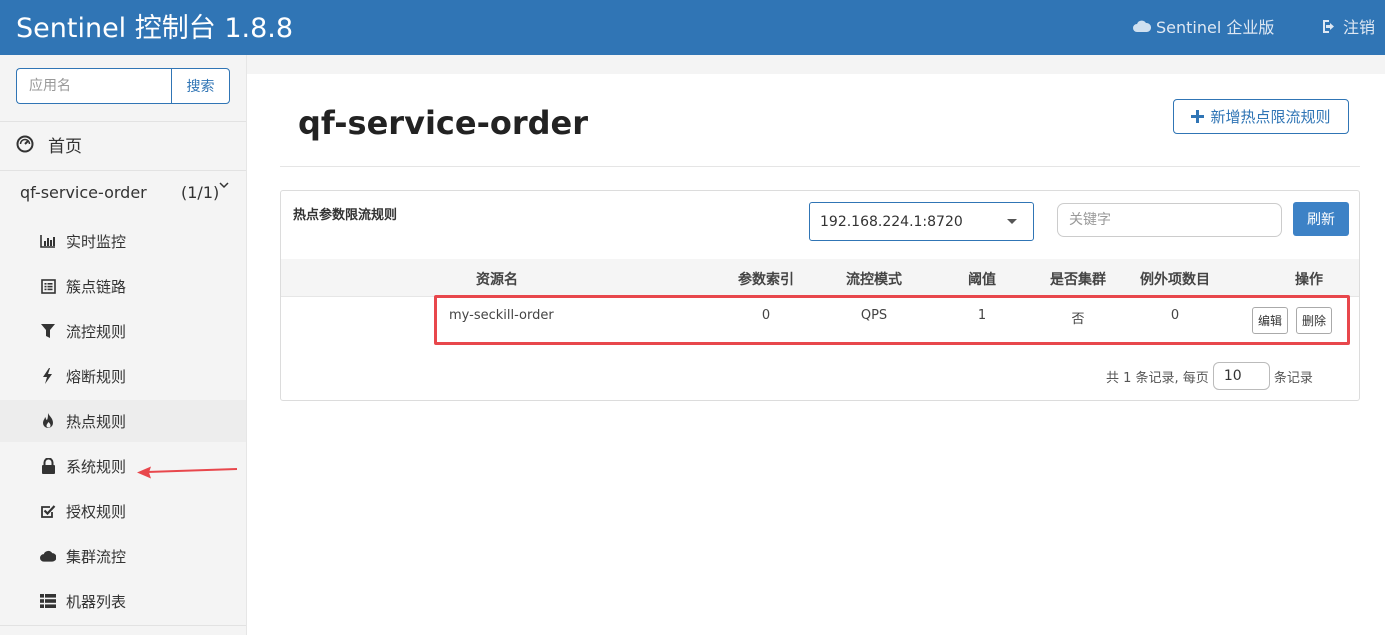  Describe the element at coordinates (96, 556) in the screenshot. I see `sidebar-item-label: 集群流控` at that location.